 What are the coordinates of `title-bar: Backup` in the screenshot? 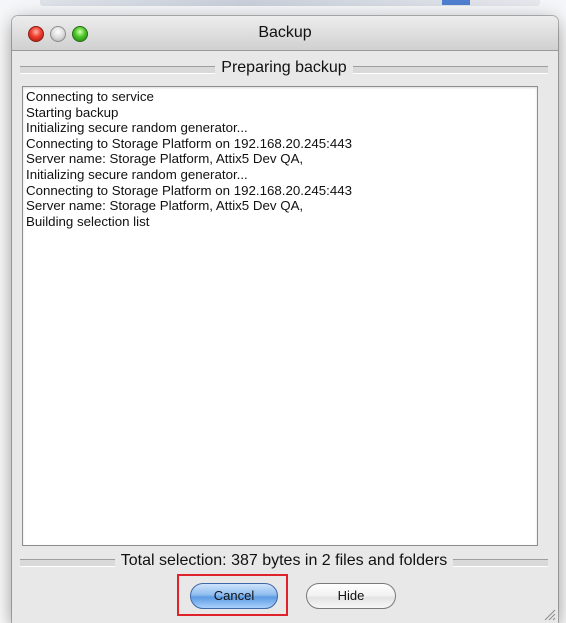 It's located at (285, 33).